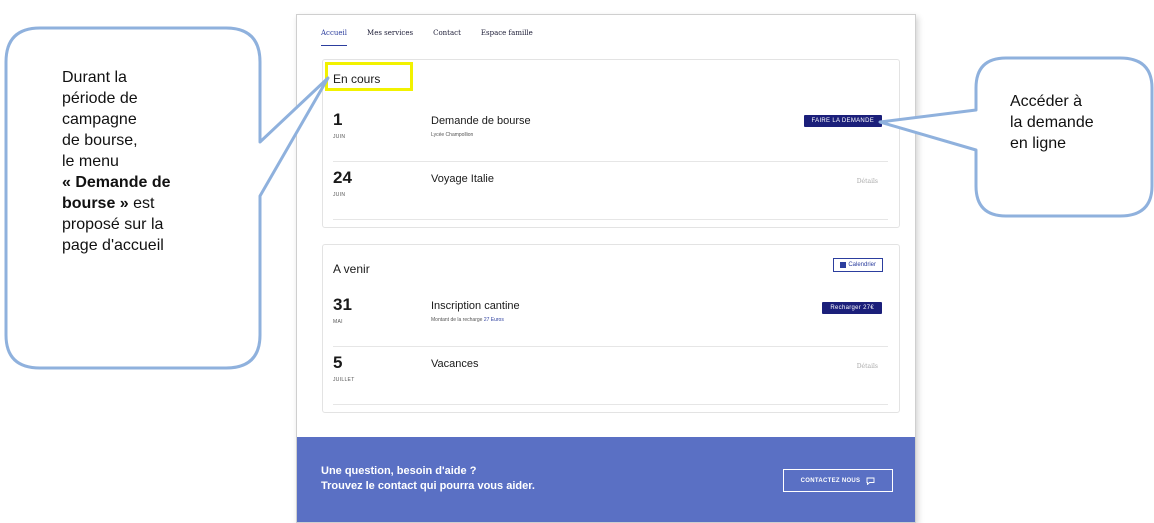 The height and width of the screenshot is (523, 1154). What do you see at coordinates (1046, 101) in the screenshot?
I see `callout-line: Accéder à` at bounding box center [1046, 101].